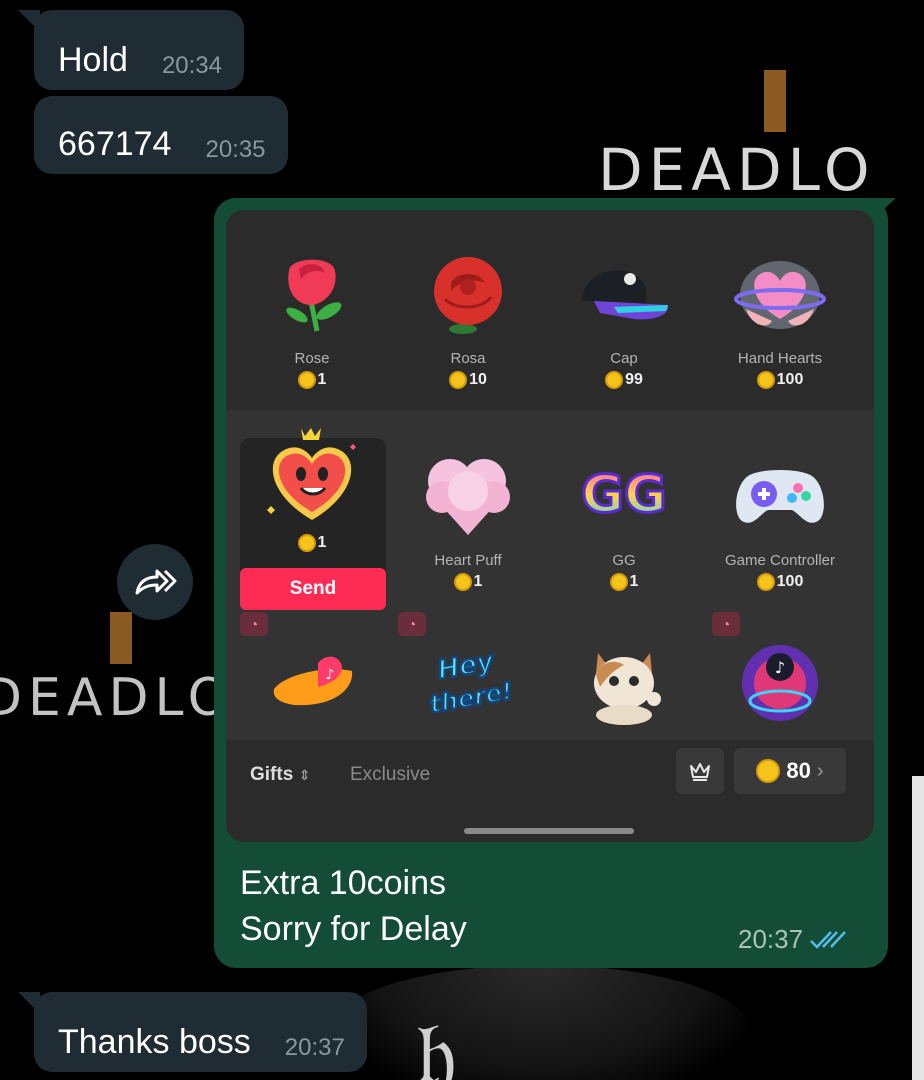 This screenshot has width=924, height=1080. Describe the element at coordinates (627, 689) in the screenshot. I see `cat-icon` at that location.